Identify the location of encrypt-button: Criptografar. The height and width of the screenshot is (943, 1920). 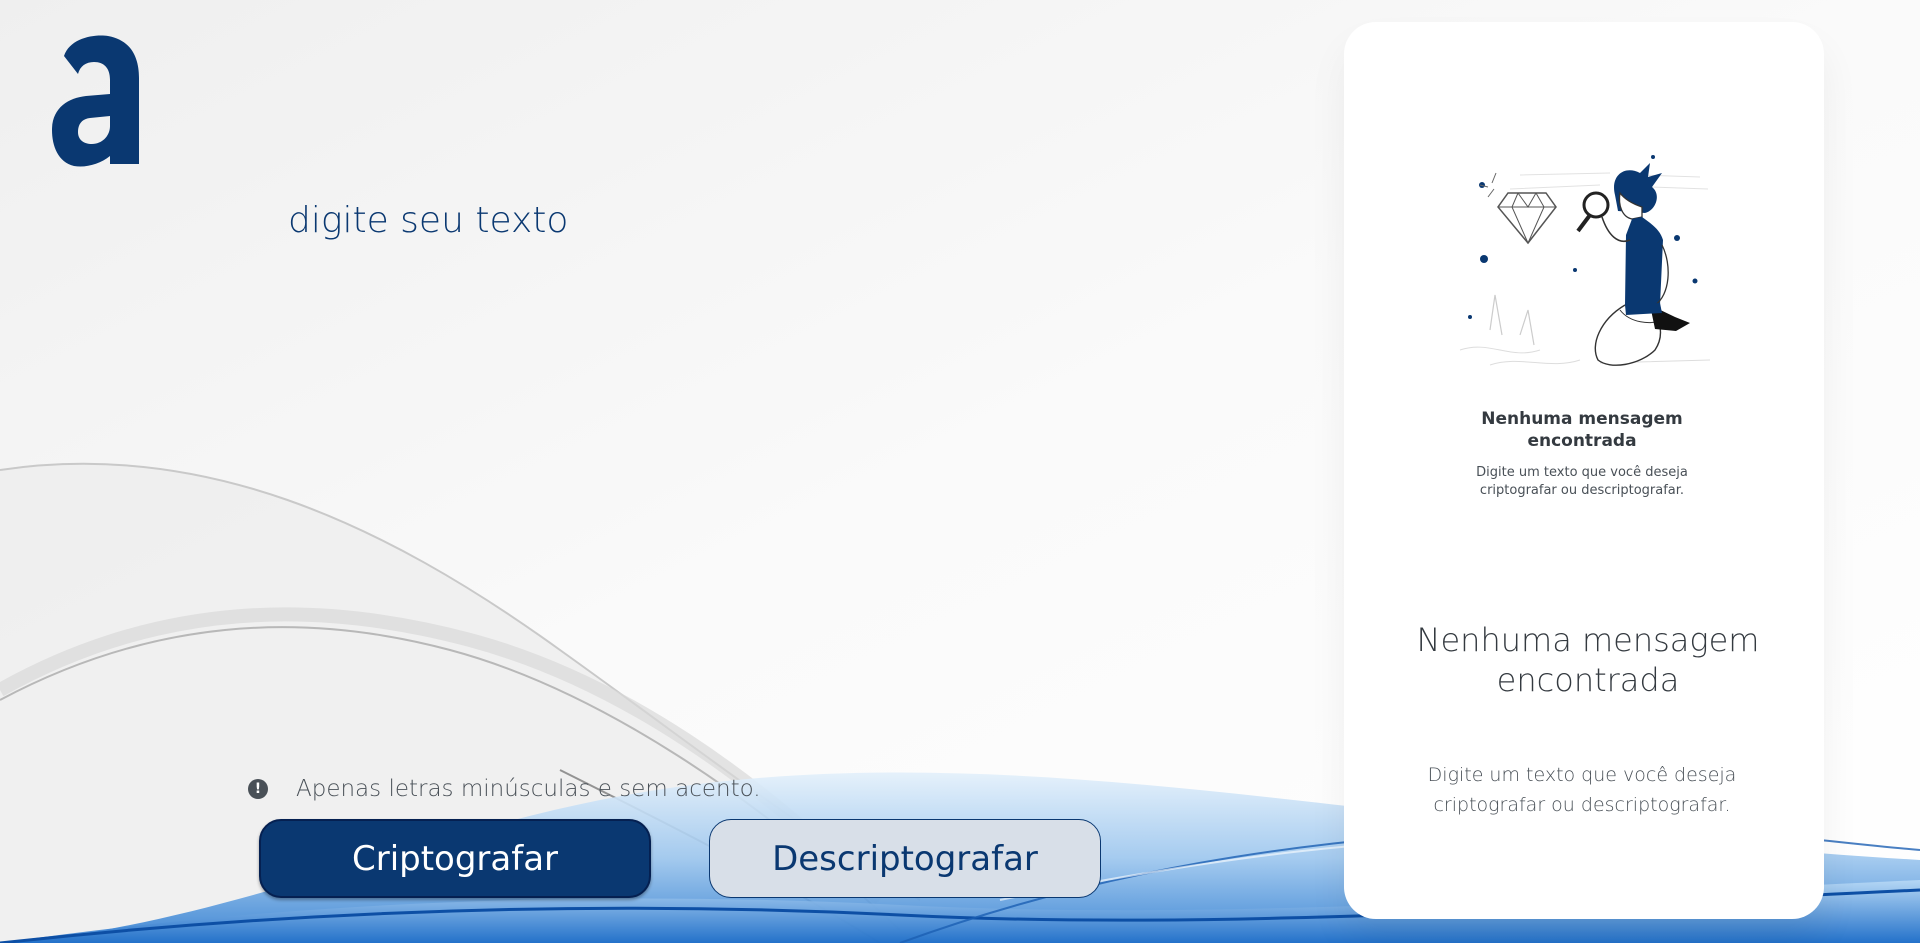
(455, 858).